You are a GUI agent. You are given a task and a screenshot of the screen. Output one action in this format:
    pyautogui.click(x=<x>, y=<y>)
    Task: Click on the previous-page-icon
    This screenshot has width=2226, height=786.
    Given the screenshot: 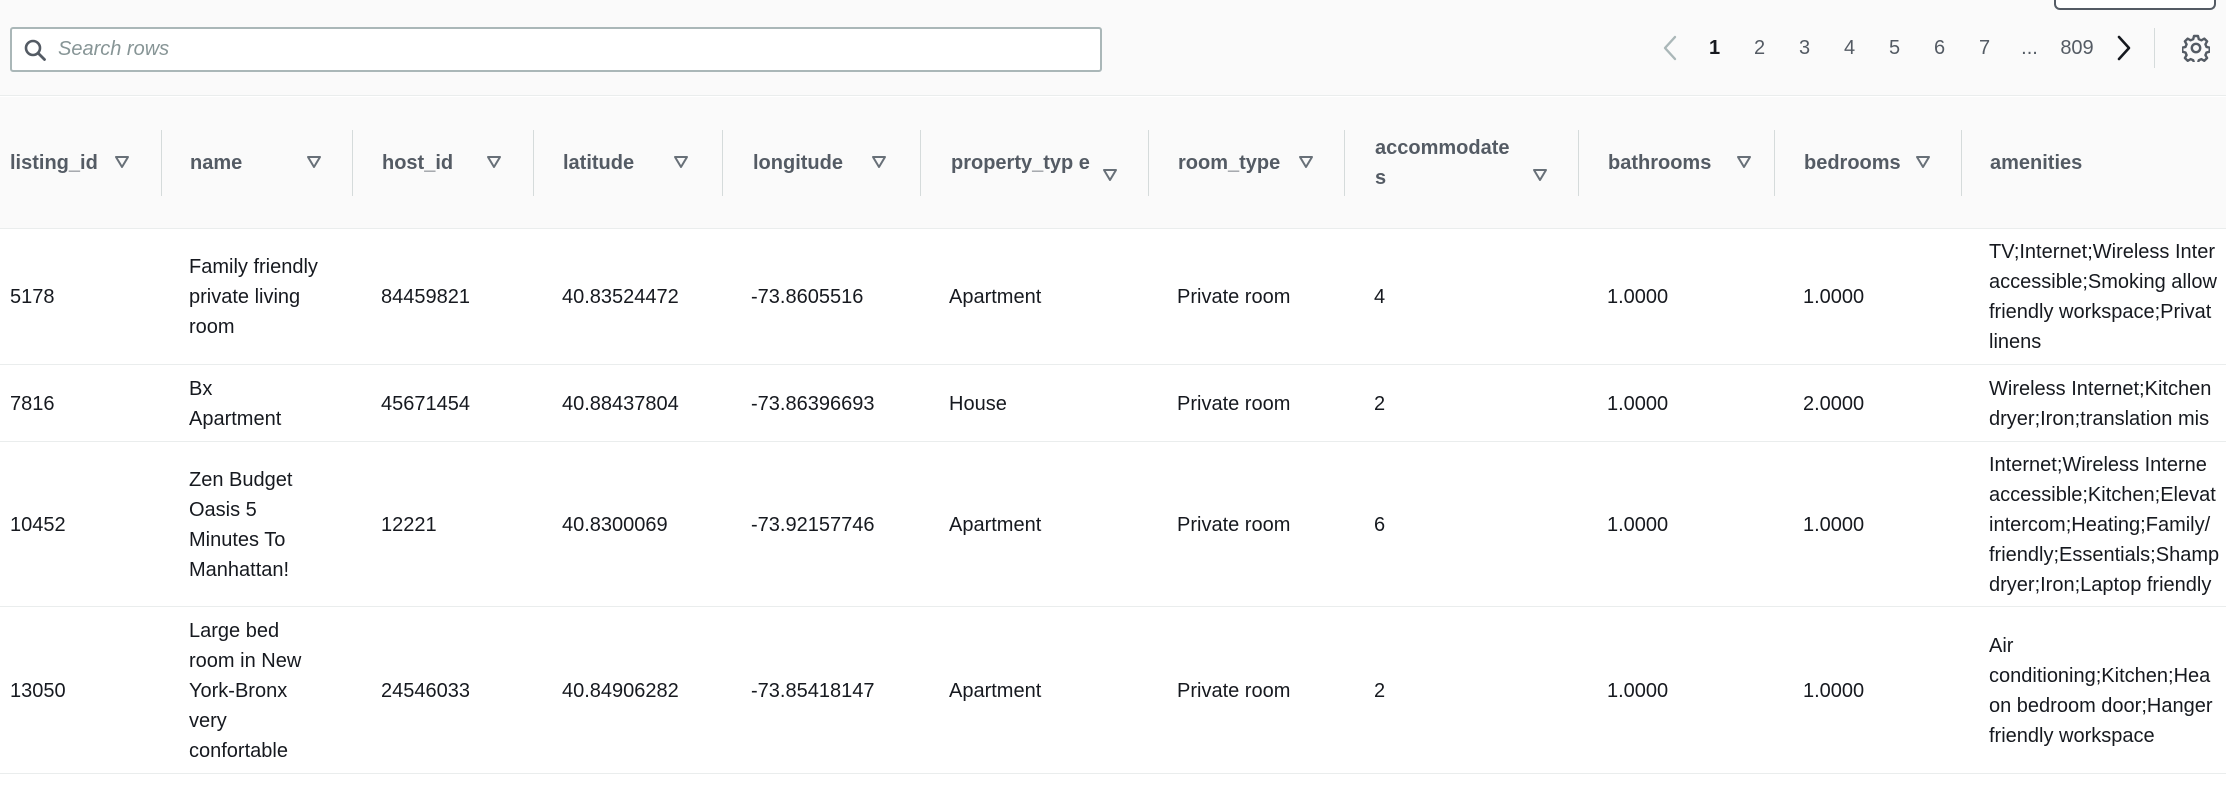 What is the action you would take?
    pyautogui.click(x=1670, y=48)
    